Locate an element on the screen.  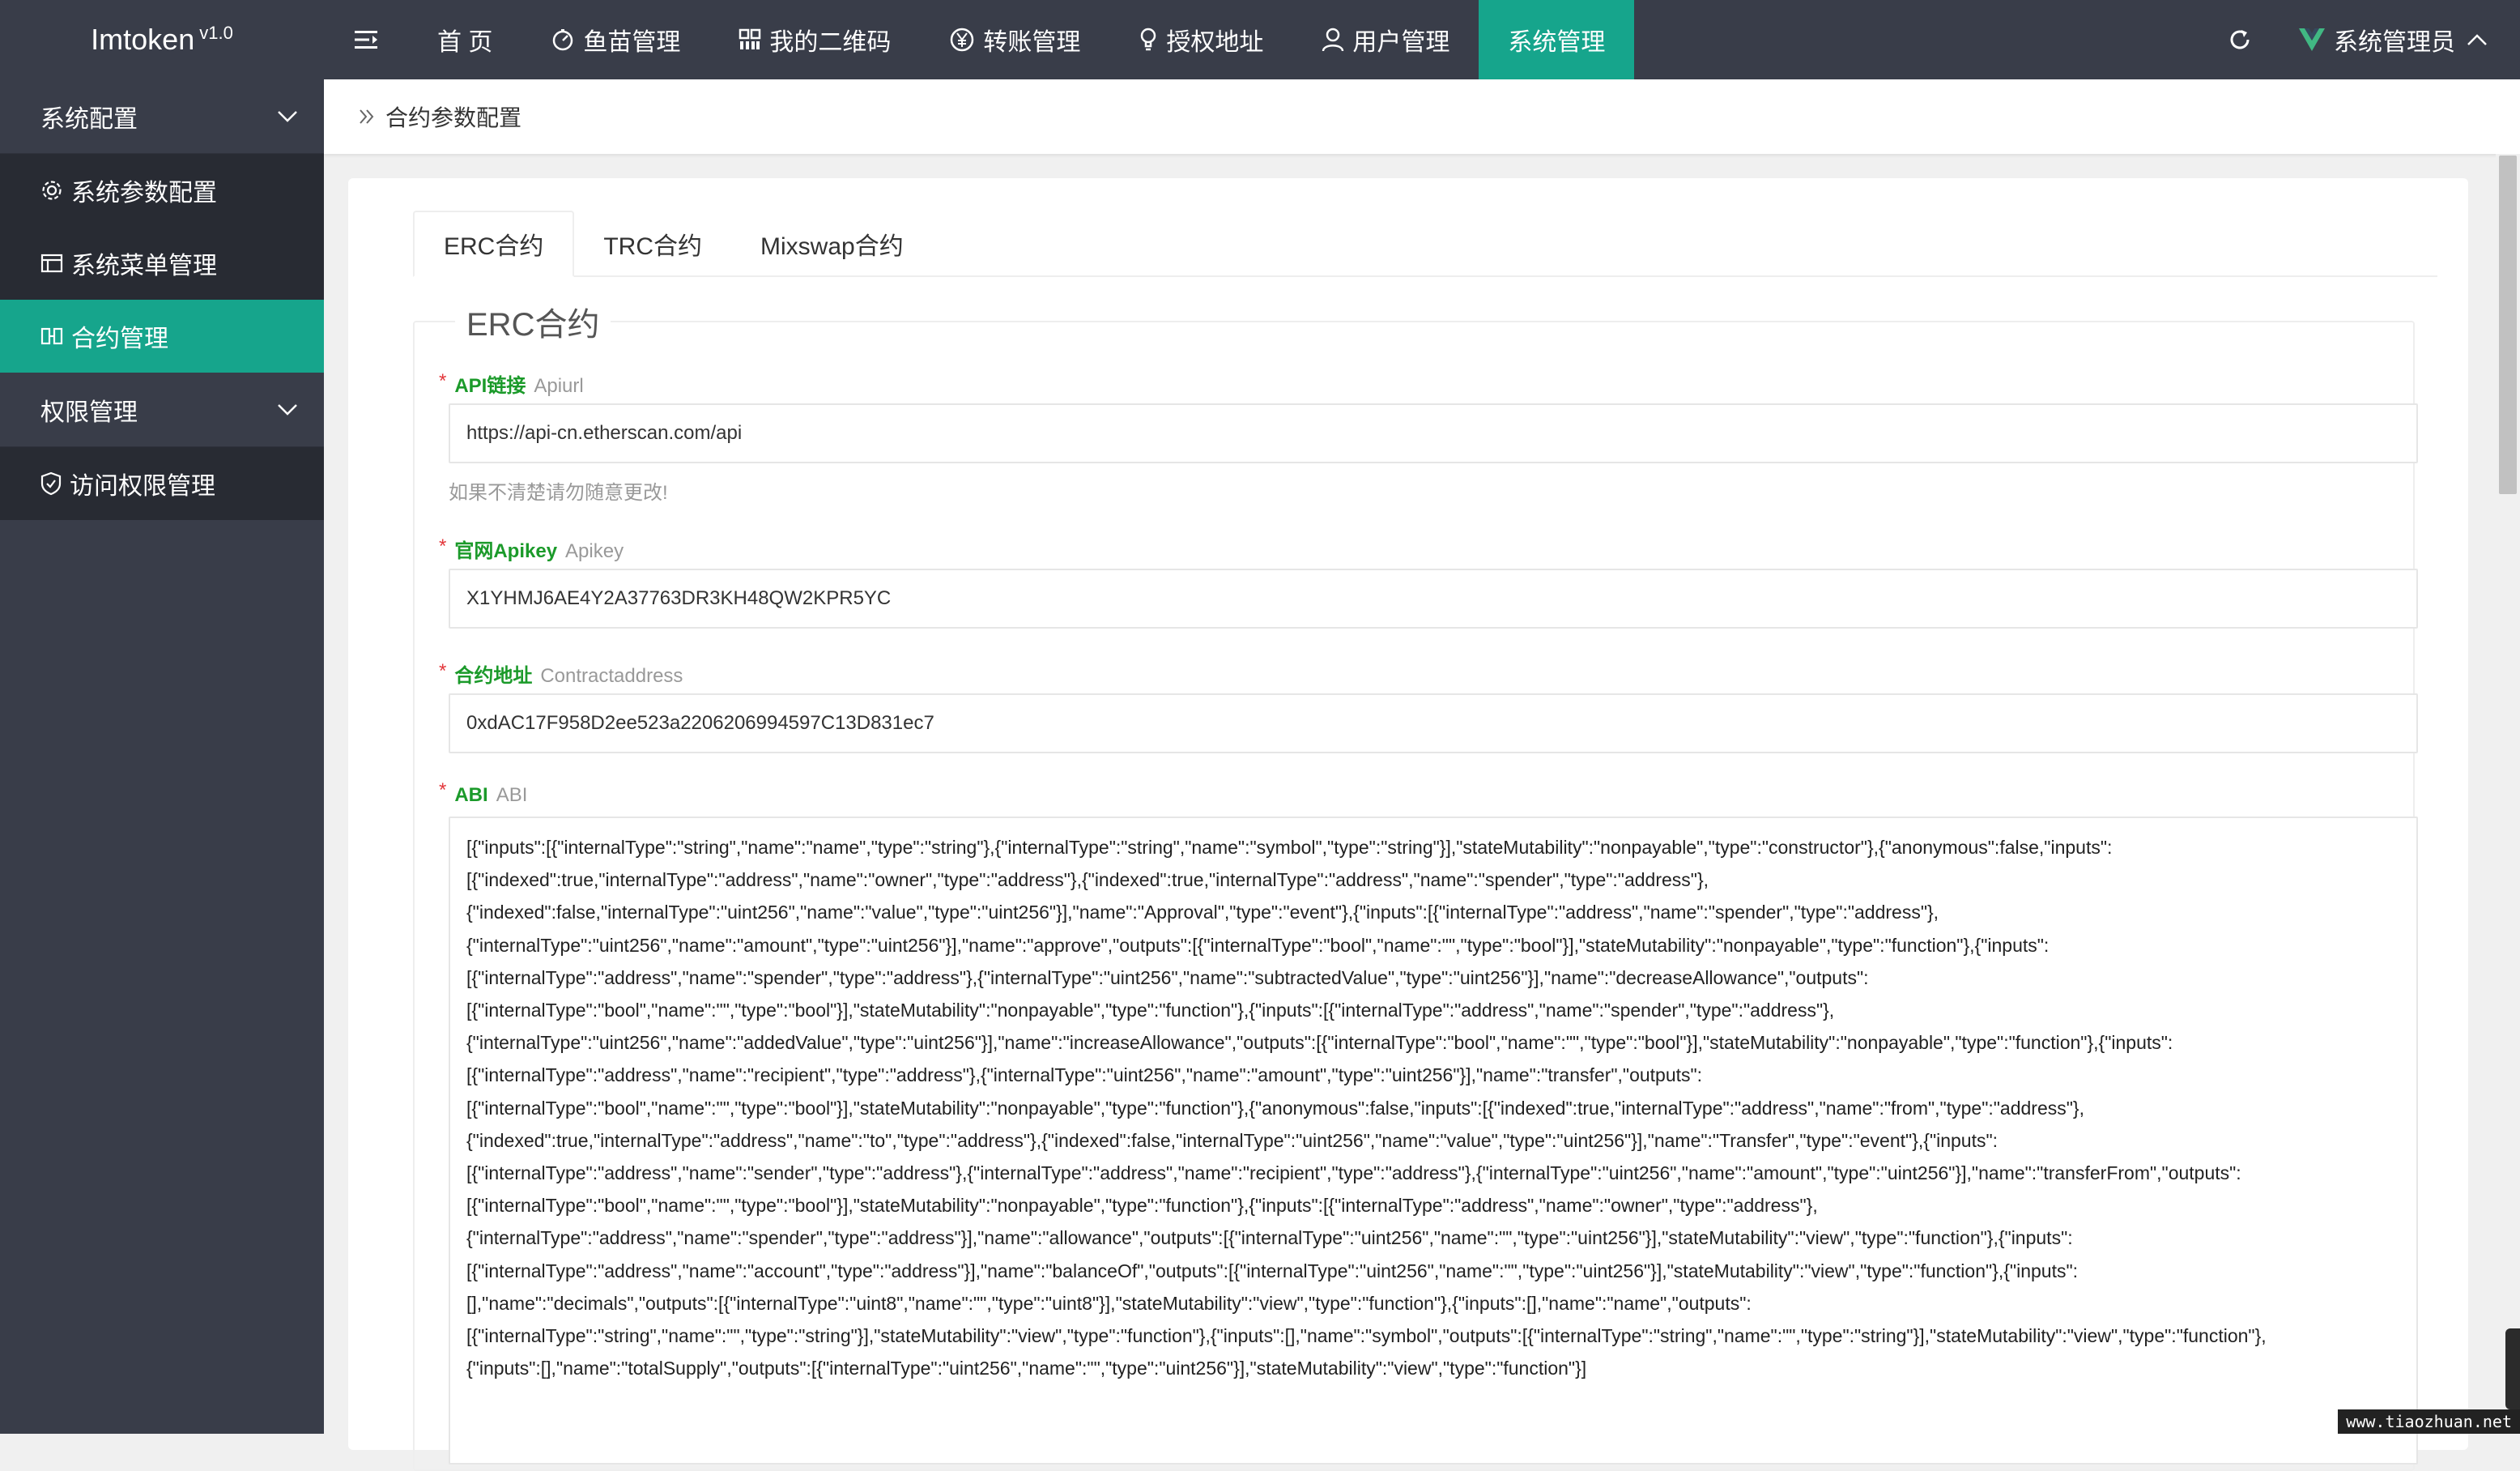
menu-fold-icon is located at coordinates (366, 40).